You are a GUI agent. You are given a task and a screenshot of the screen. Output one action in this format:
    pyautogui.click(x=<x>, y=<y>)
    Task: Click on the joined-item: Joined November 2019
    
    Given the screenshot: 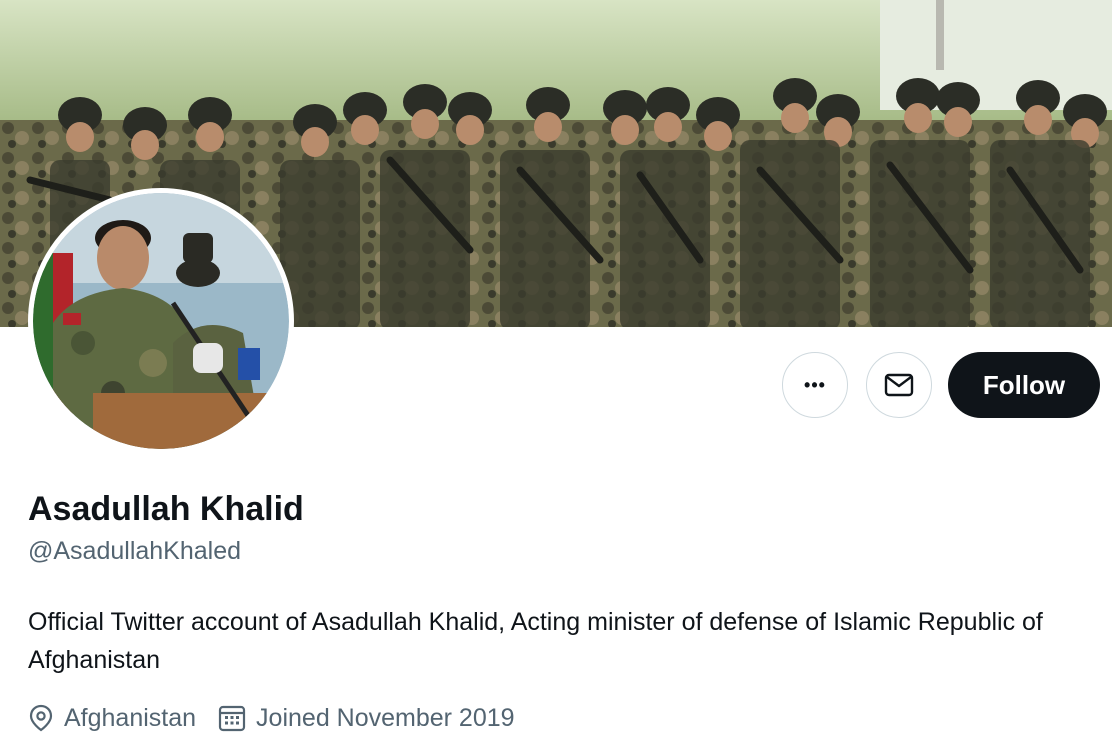 What is the action you would take?
    pyautogui.click(x=366, y=718)
    